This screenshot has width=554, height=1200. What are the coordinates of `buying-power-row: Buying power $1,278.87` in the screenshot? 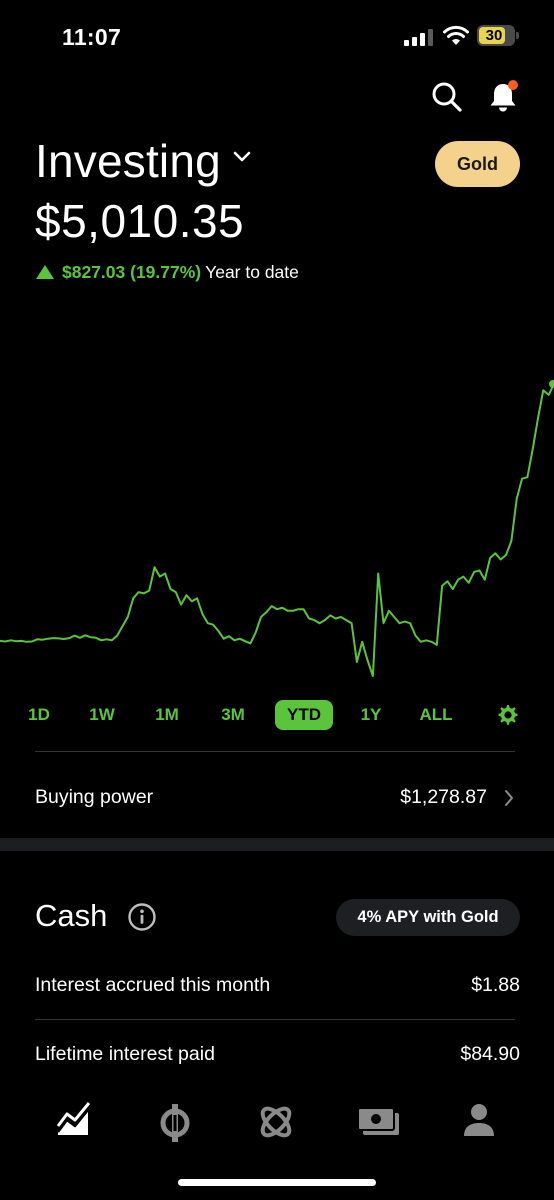 It's located at (277, 797).